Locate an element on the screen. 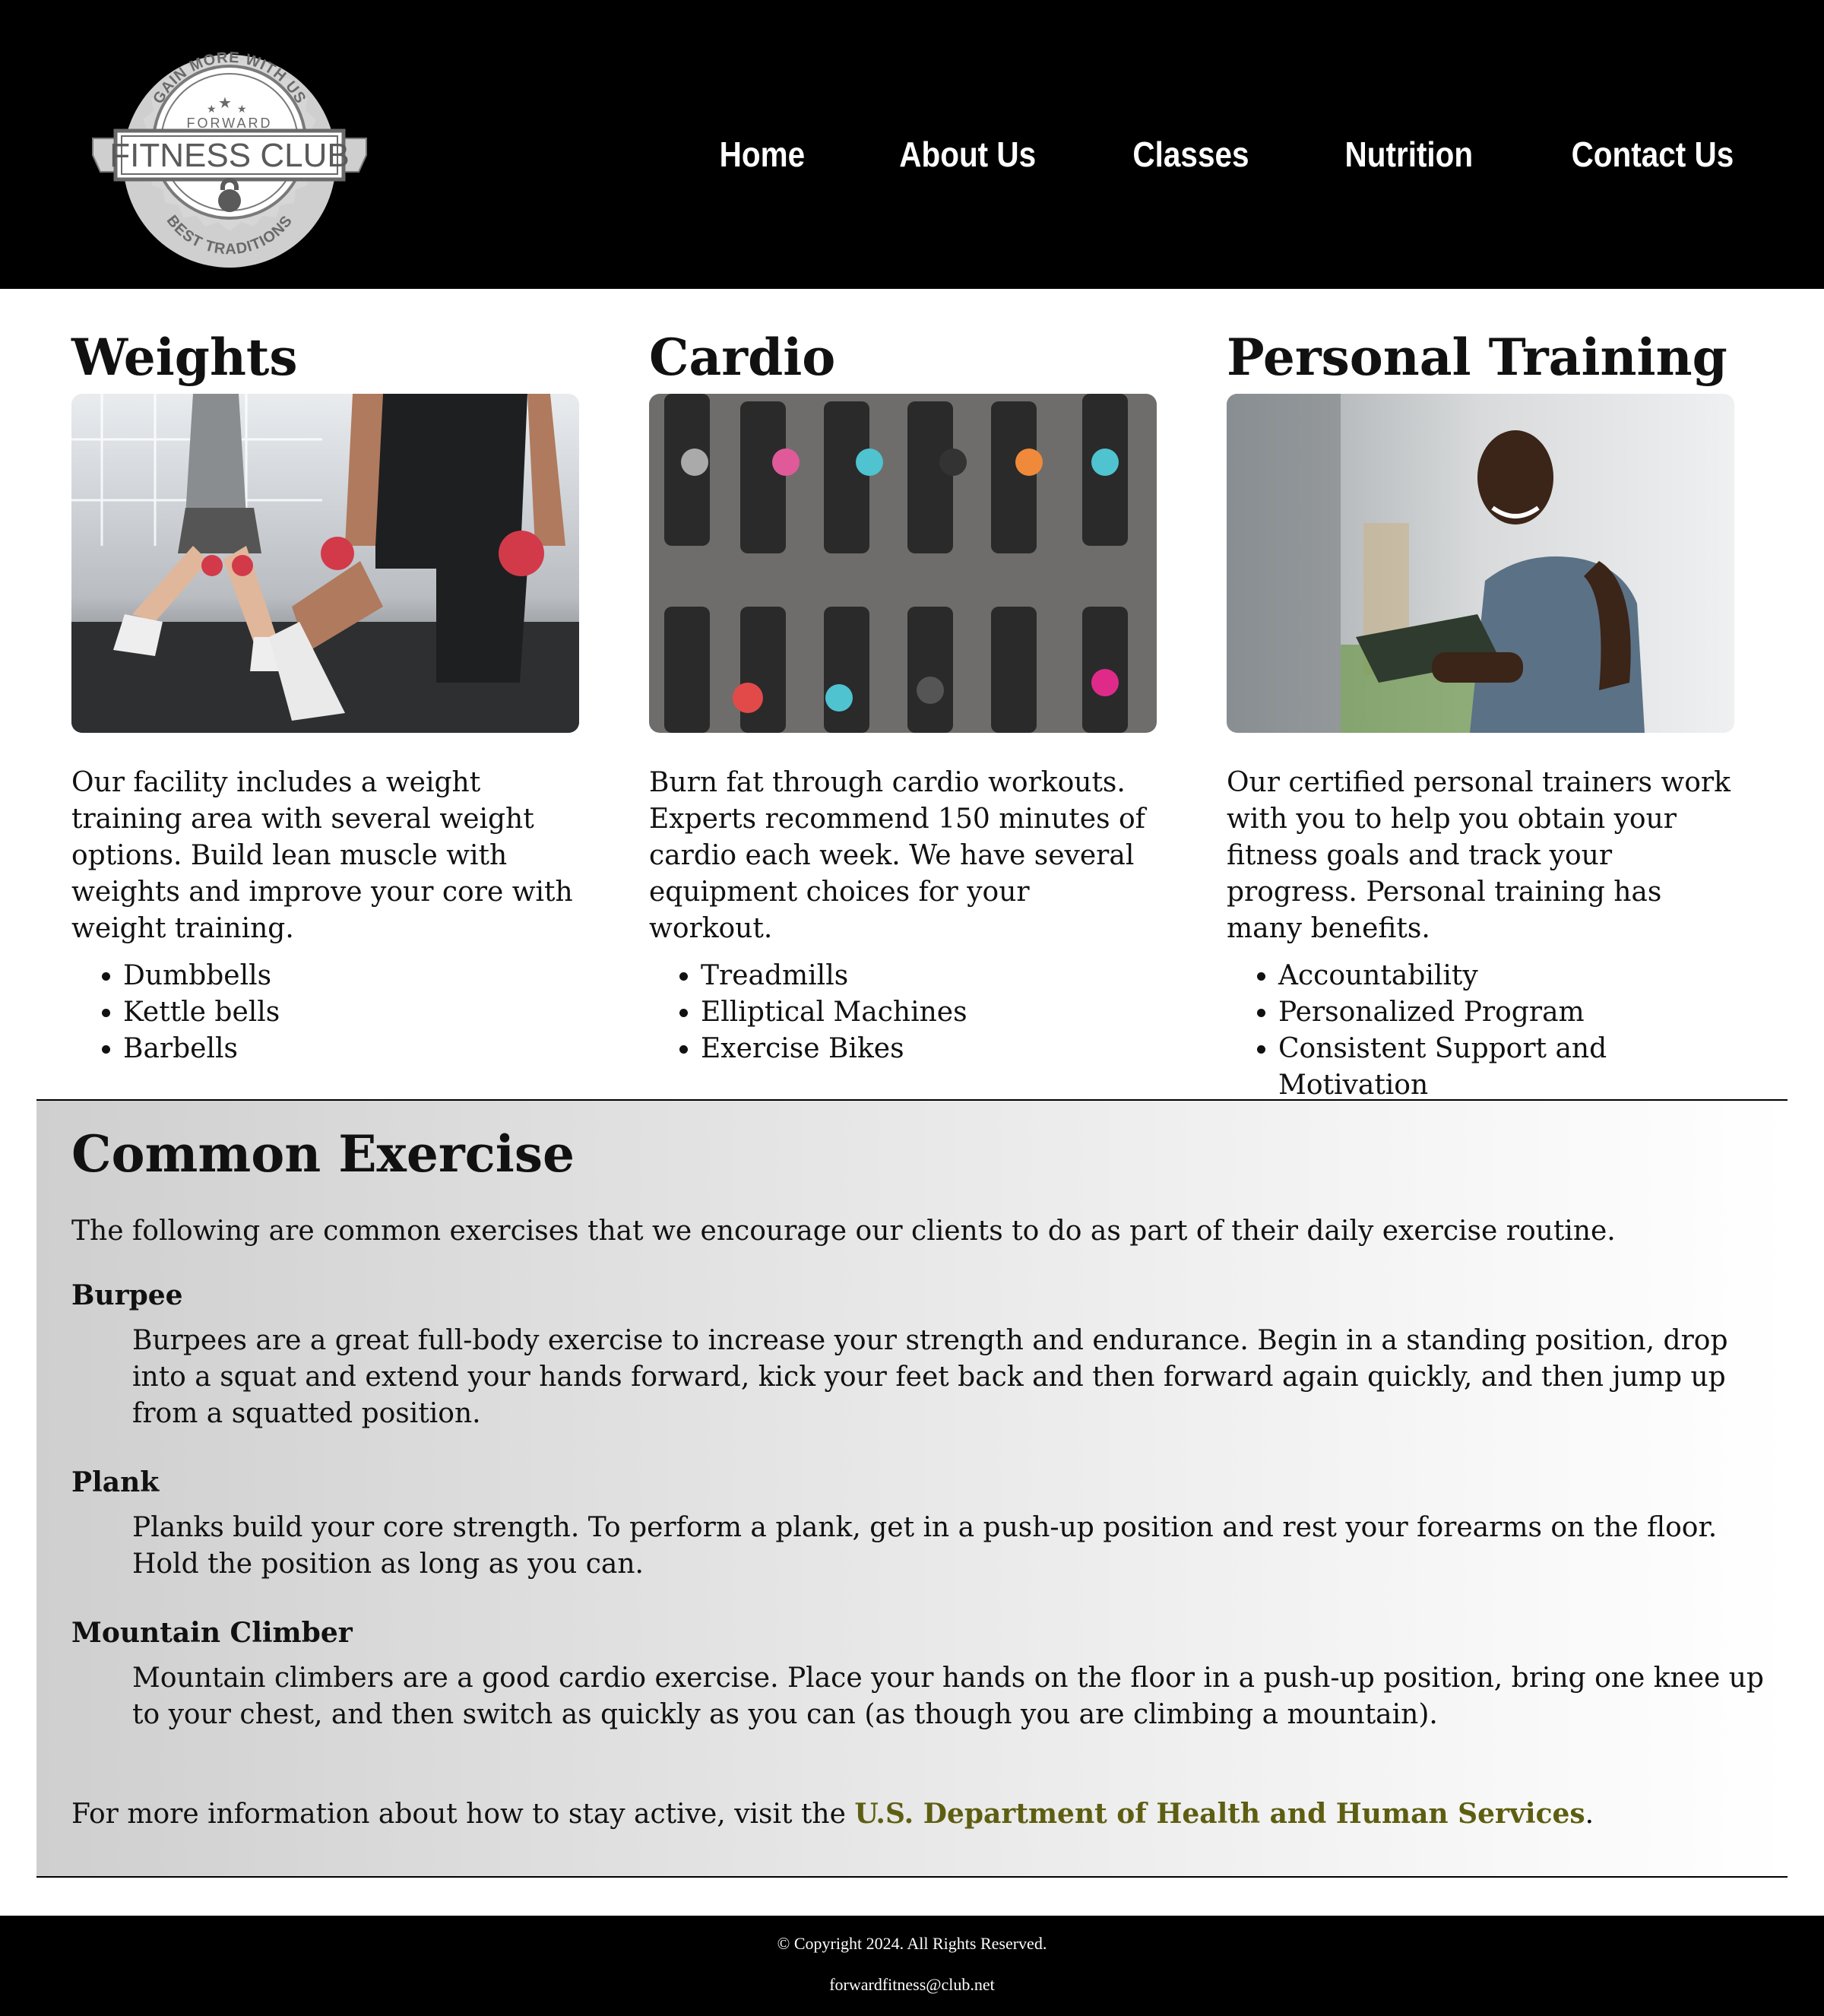 Image resolution: width=1824 pixels, height=2016 pixels. list-item: Dumbbells is located at coordinates (351, 976).